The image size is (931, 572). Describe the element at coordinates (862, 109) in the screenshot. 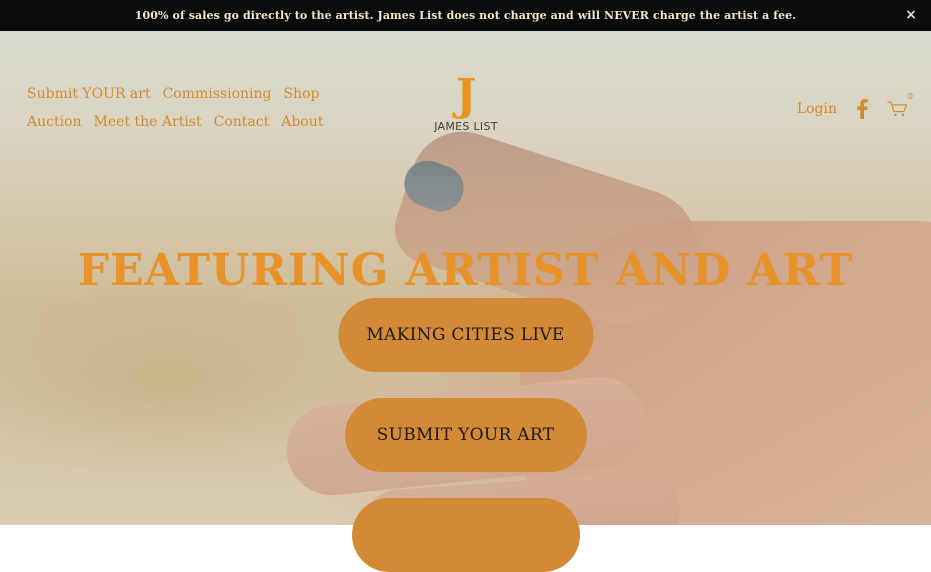

I see `facebook-icon` at that location.